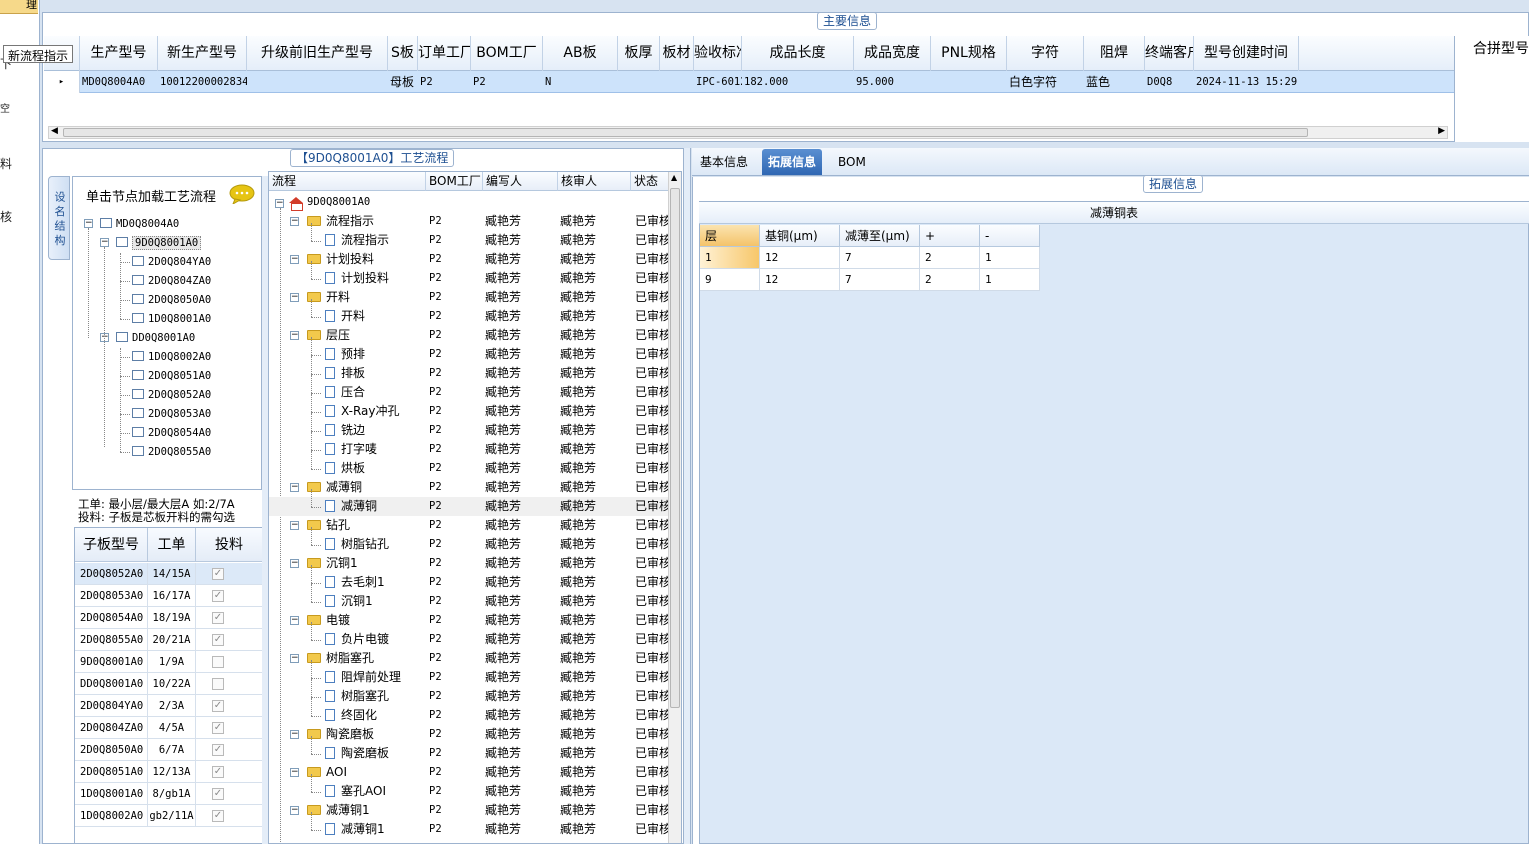 Image resolution: width=1529 pixels, height=844 pixels. Describe the element at coordinates (172, 574) in the screenshot. I see `sub-order-cell: 14/15A` at that location.